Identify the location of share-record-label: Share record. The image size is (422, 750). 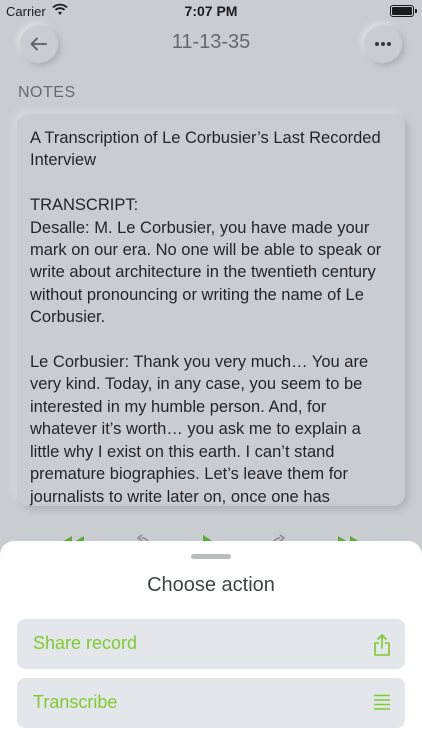
(85, 643).